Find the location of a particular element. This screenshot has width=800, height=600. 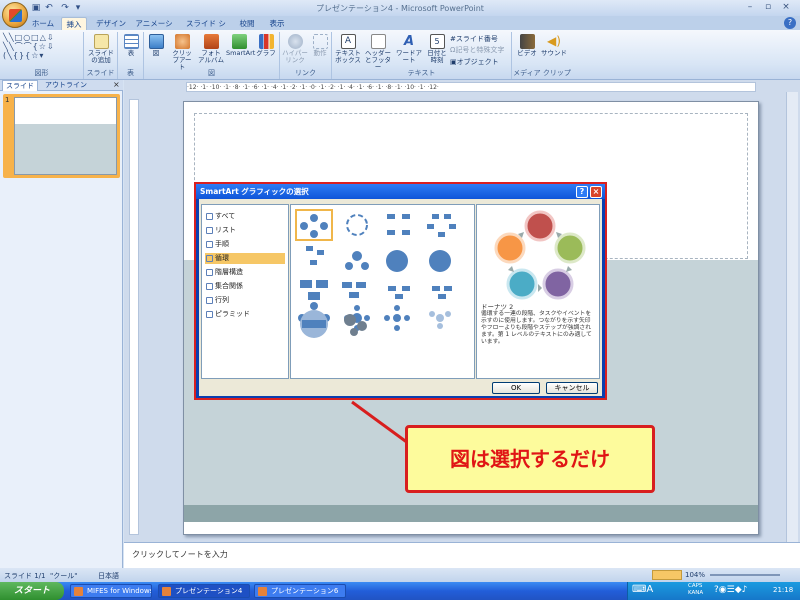

category-relationship: 集合関係 is located at coordinates (245, 286).